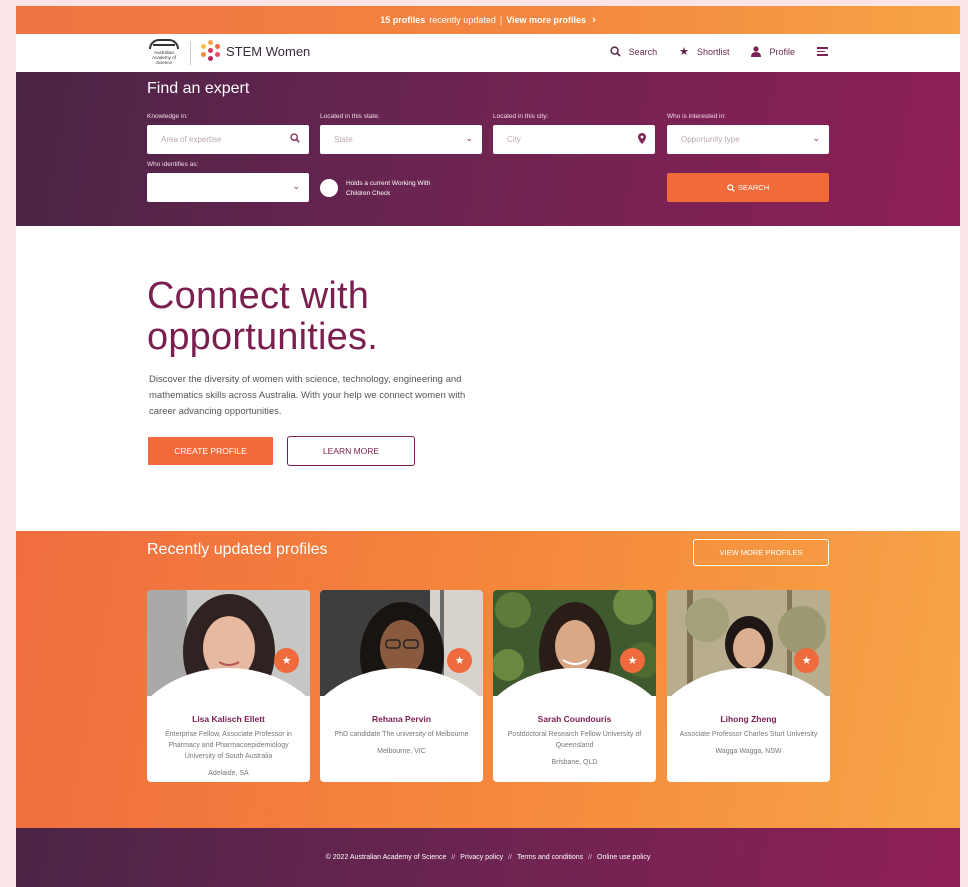 Image resolution: width=968 pixels, height=887 pixels. I want to click on learn-more-button: LEARN MORE, so click(351, 451).